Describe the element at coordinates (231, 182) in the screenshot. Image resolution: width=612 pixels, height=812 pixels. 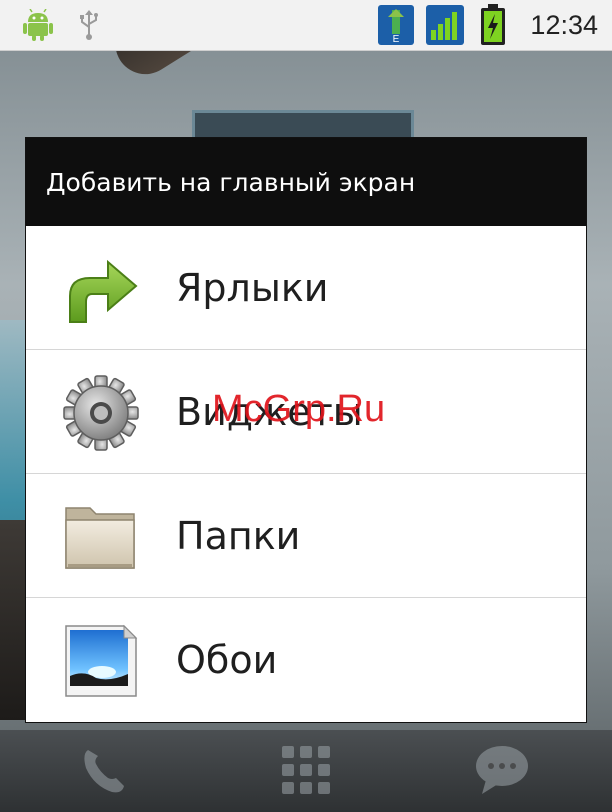
I see `dialog-title: Добавить на главный экран` at that location.